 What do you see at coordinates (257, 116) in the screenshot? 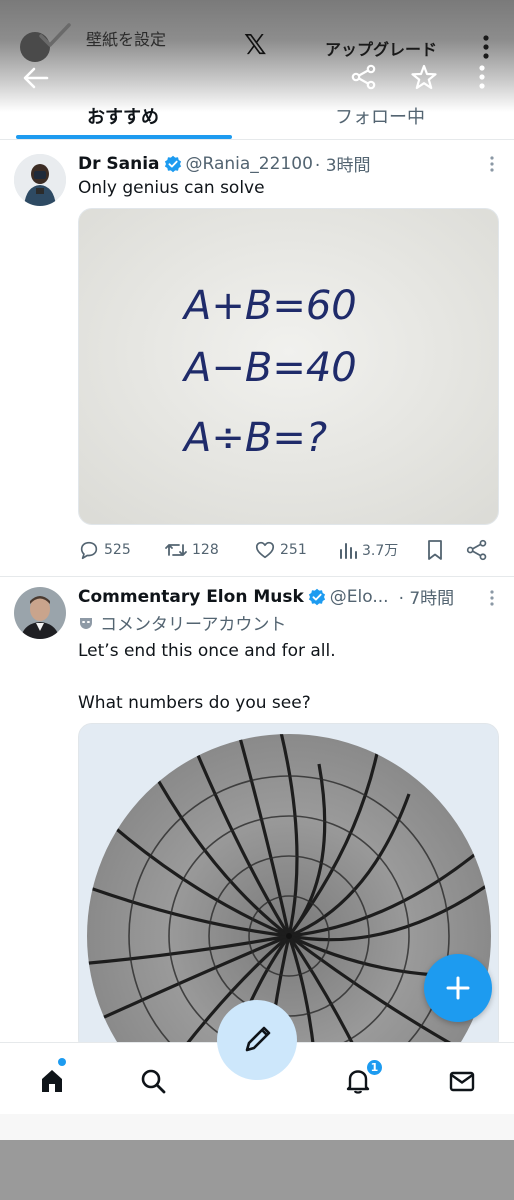
I see `timeline-tabs: おすすめ フォロー中` at bounding box center [257, 116].